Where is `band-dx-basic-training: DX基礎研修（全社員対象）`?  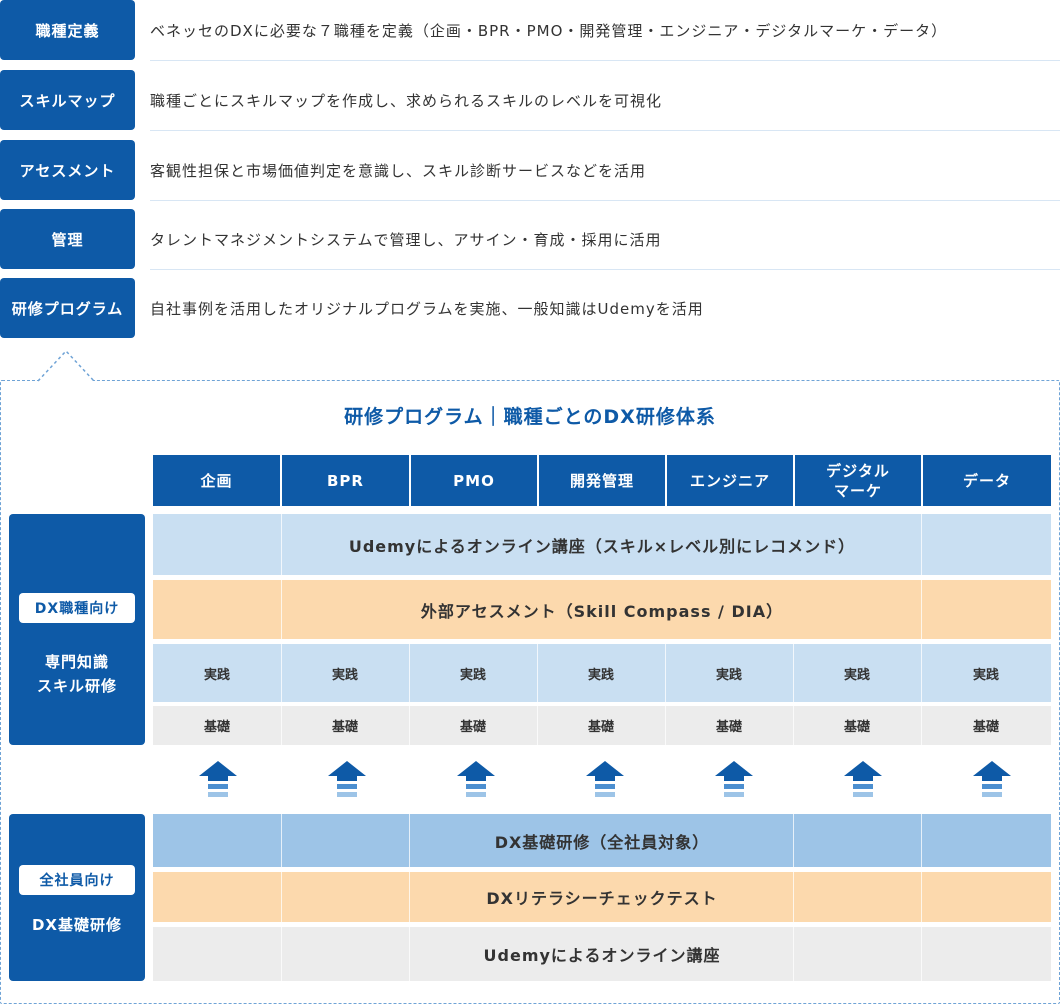
band-dx-basic-training: DX基礎研修（全社員対象） is located at coordinates (602, 840).